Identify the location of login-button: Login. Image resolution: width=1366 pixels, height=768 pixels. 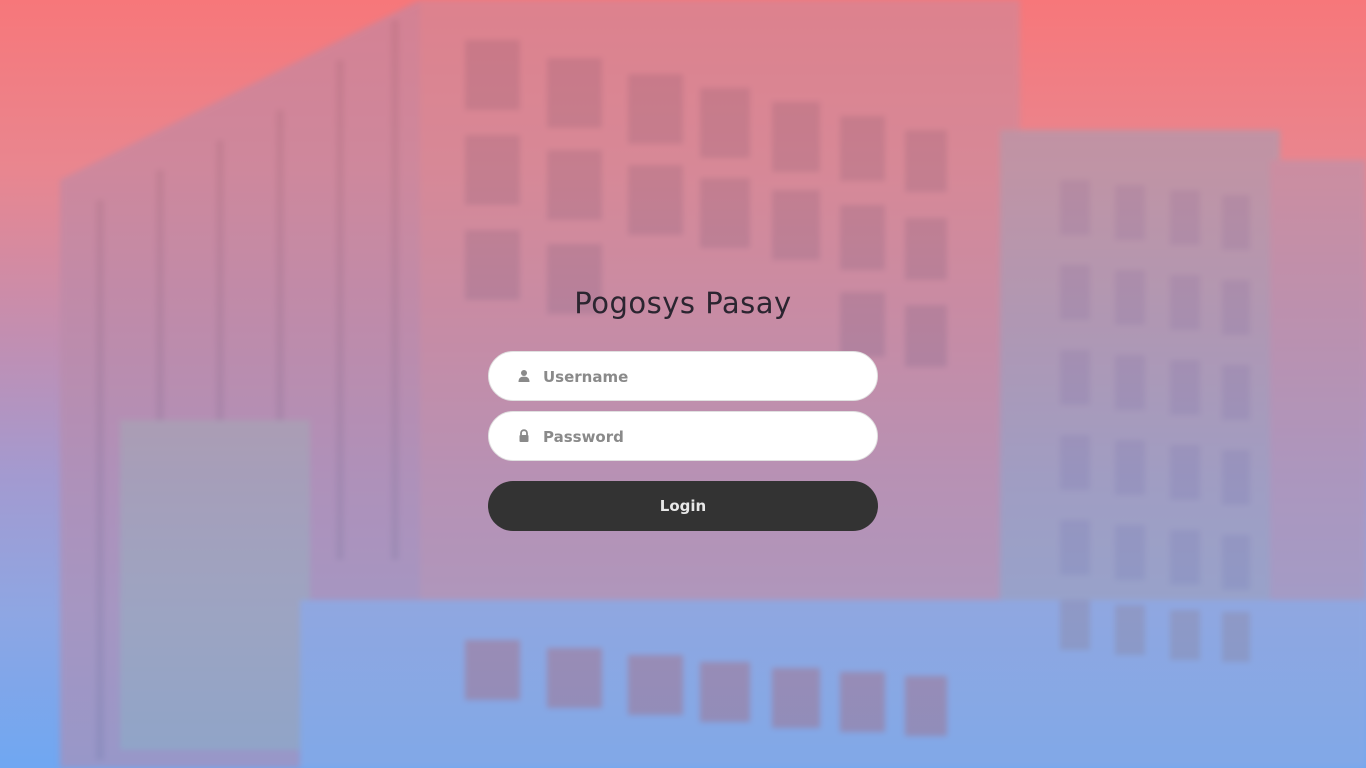
(683, 506).